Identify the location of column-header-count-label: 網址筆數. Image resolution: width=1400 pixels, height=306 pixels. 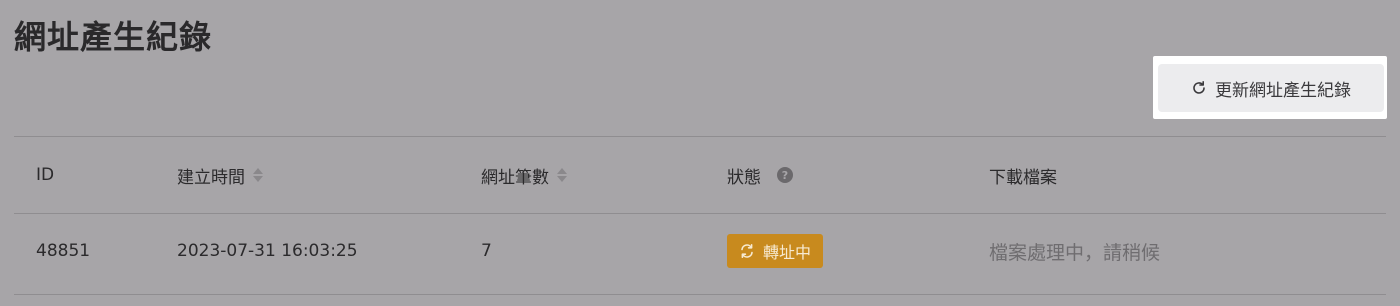
(515, 177).